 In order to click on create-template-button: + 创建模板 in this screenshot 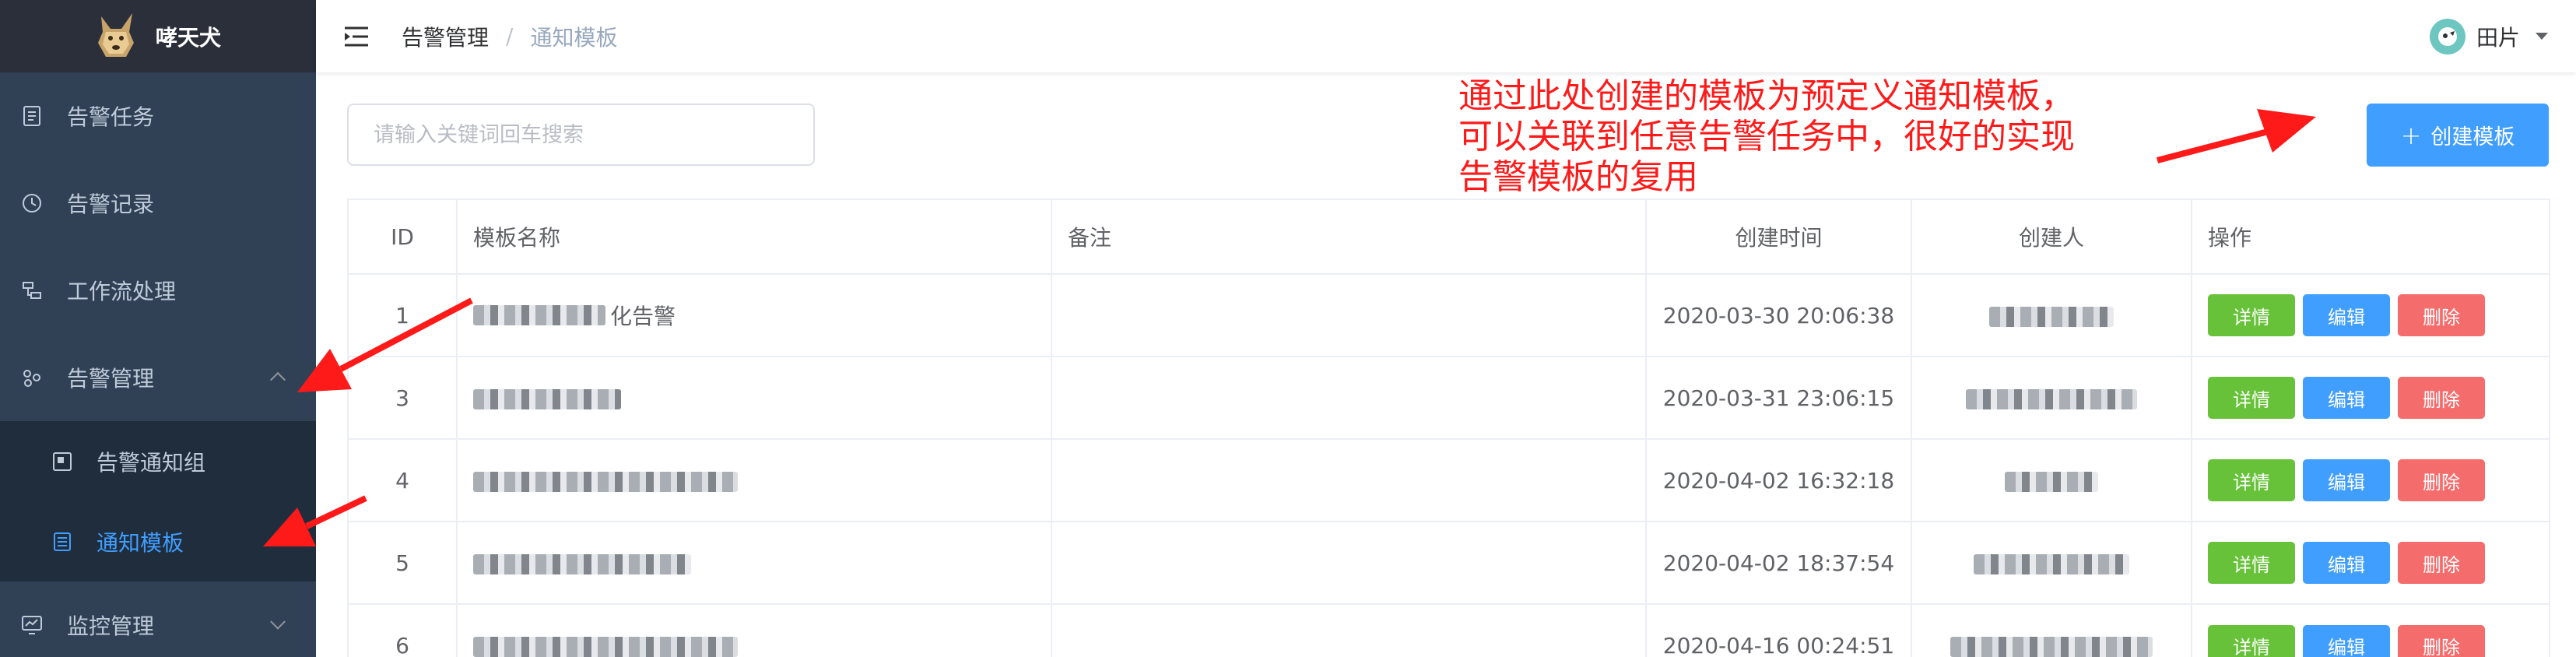, I will do `click(2458, 135)`.